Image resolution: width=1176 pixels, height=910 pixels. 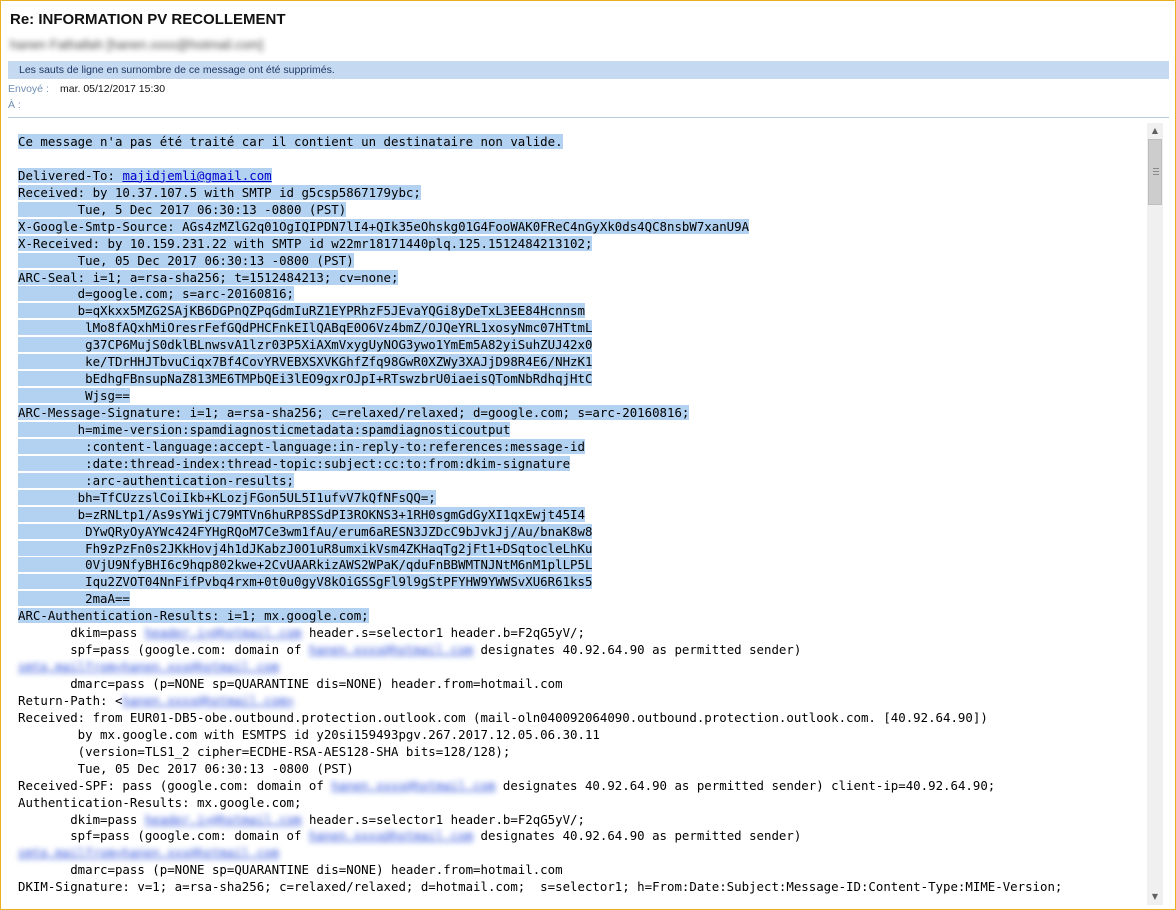 I want to click on message-line: Tue, 5 Dec 2017 06:30:13 -0800 (PST), so click(x=540, y=210).